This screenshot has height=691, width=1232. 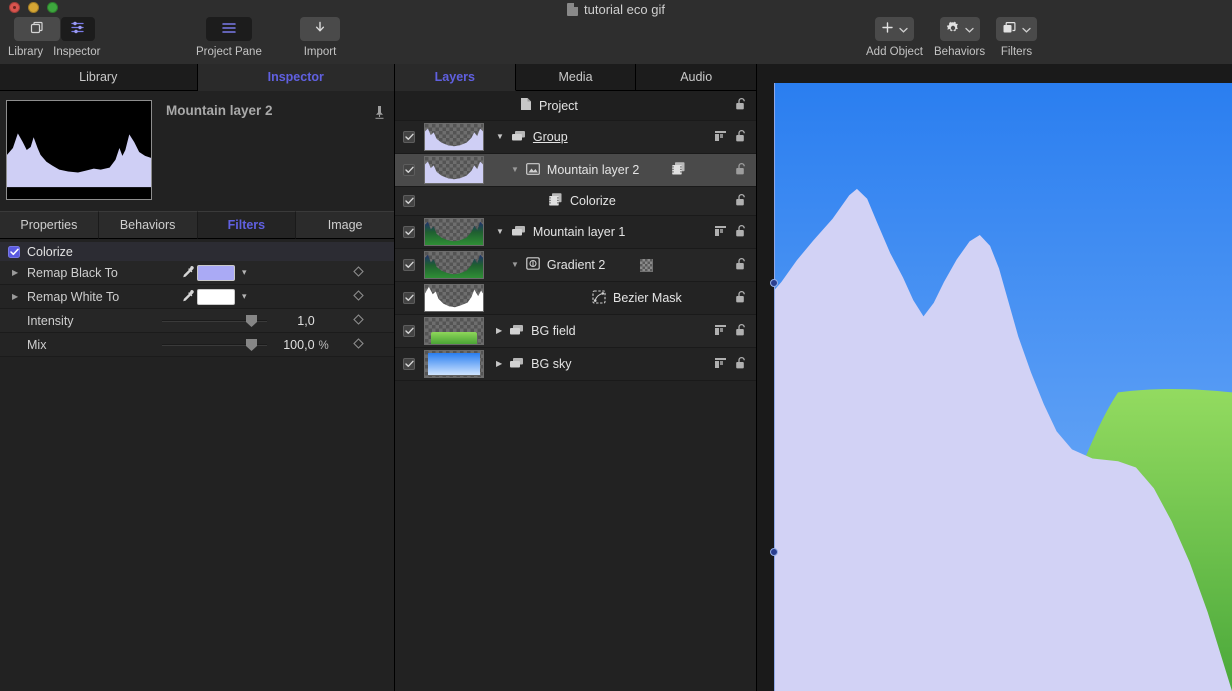 I want to click on add-object-button, so click(x=894, y=29).